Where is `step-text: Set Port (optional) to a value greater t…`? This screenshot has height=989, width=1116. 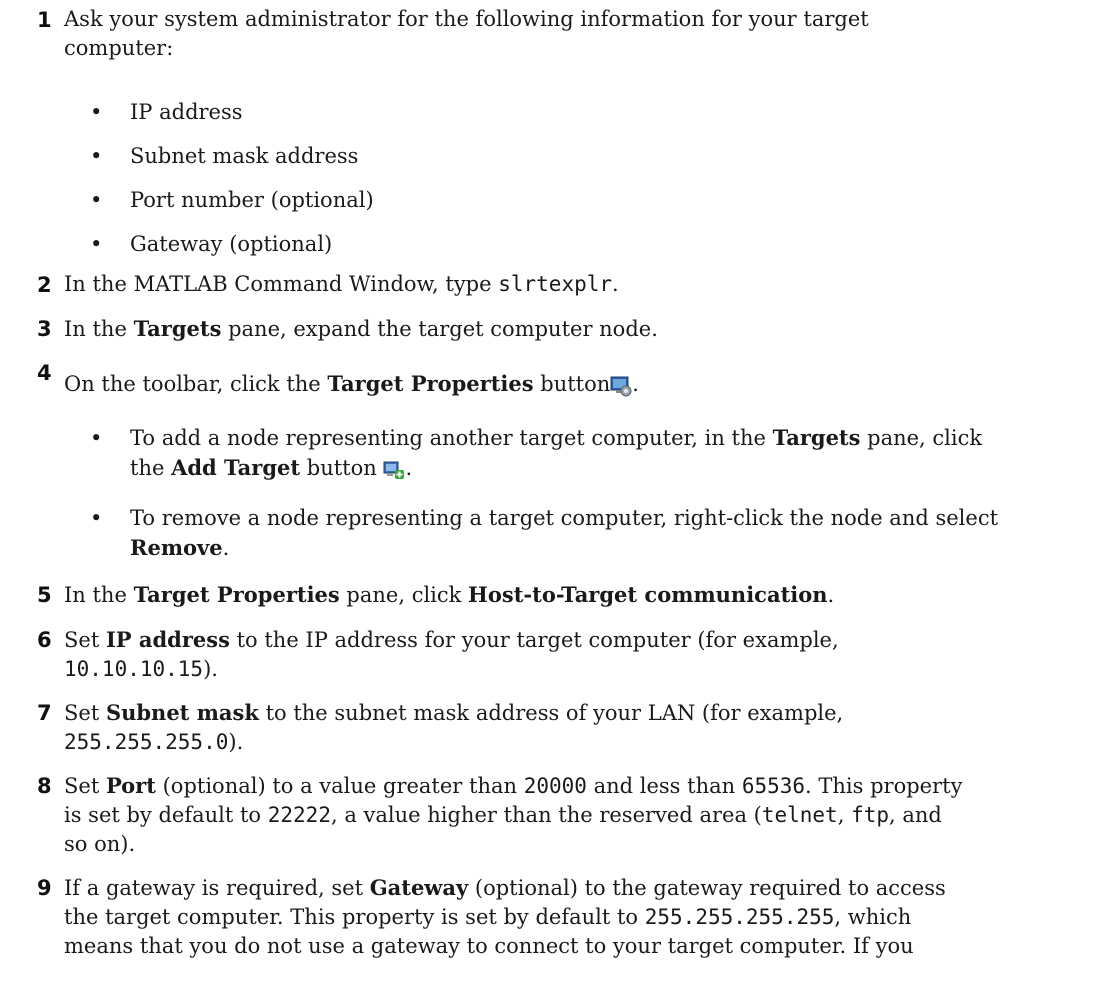
step-text: Set Port (optional) to a value greater t… is located at coordinates (513, 814).